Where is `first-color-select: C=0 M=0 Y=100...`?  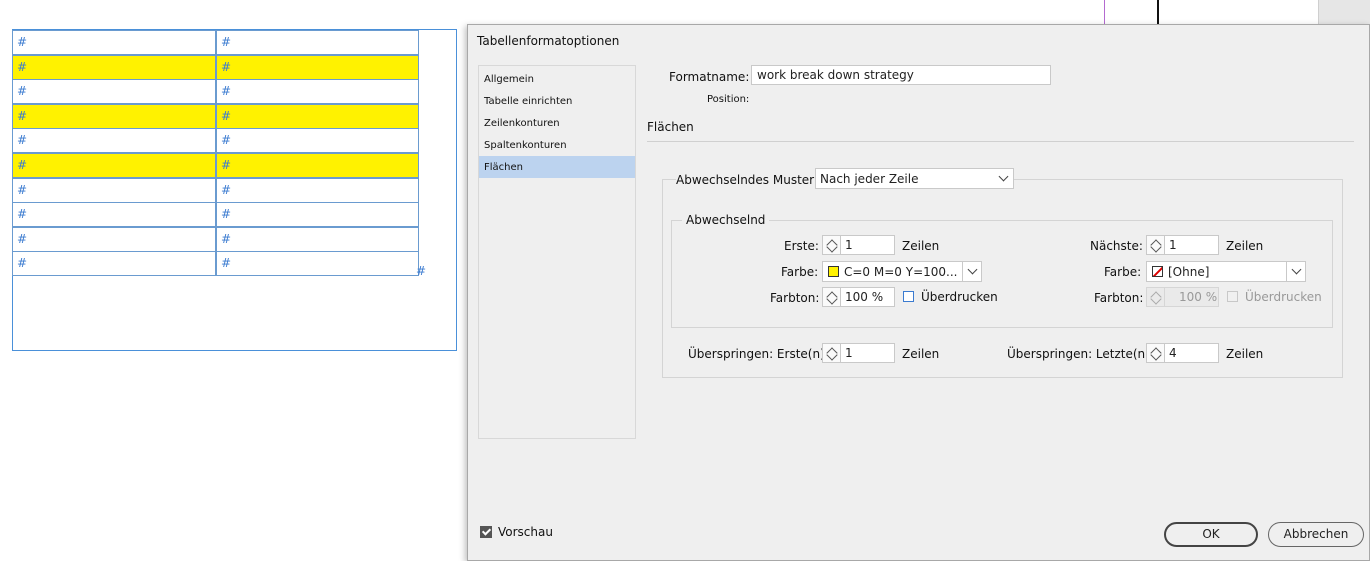 first-color-select: C=0 M=0 Y=100... is located at coordinates (902, 271).